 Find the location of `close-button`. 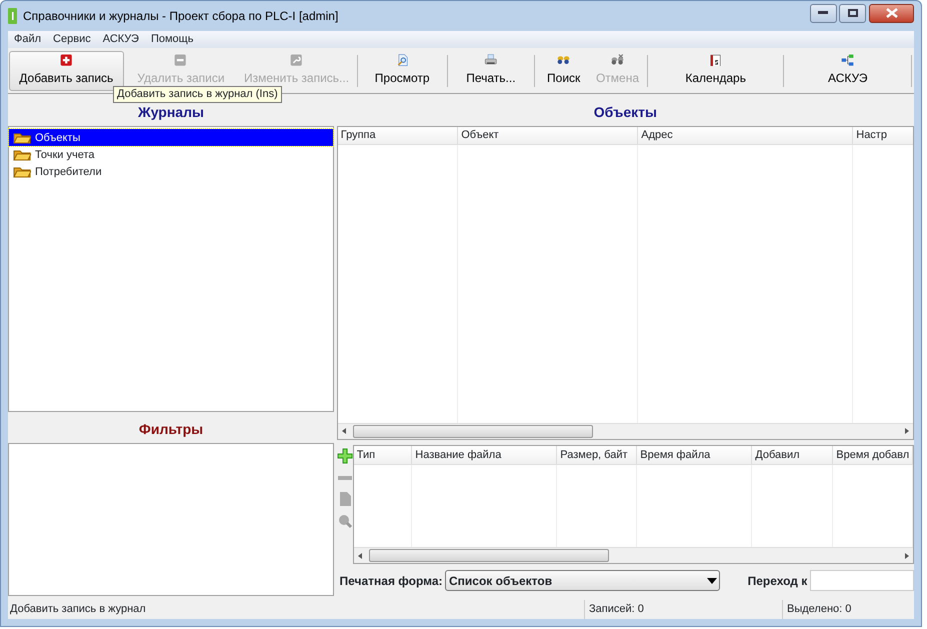

close-button is located at coordinates (891, 13).